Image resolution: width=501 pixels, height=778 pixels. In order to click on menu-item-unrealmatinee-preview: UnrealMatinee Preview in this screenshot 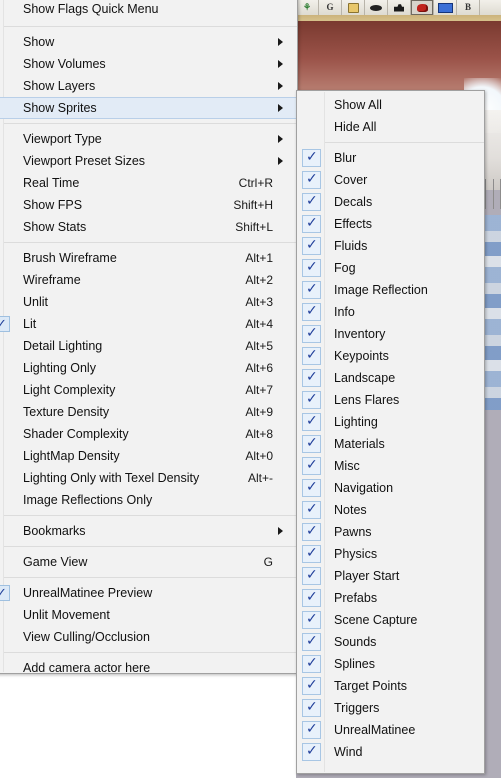, I will do `click(148, 593)`.